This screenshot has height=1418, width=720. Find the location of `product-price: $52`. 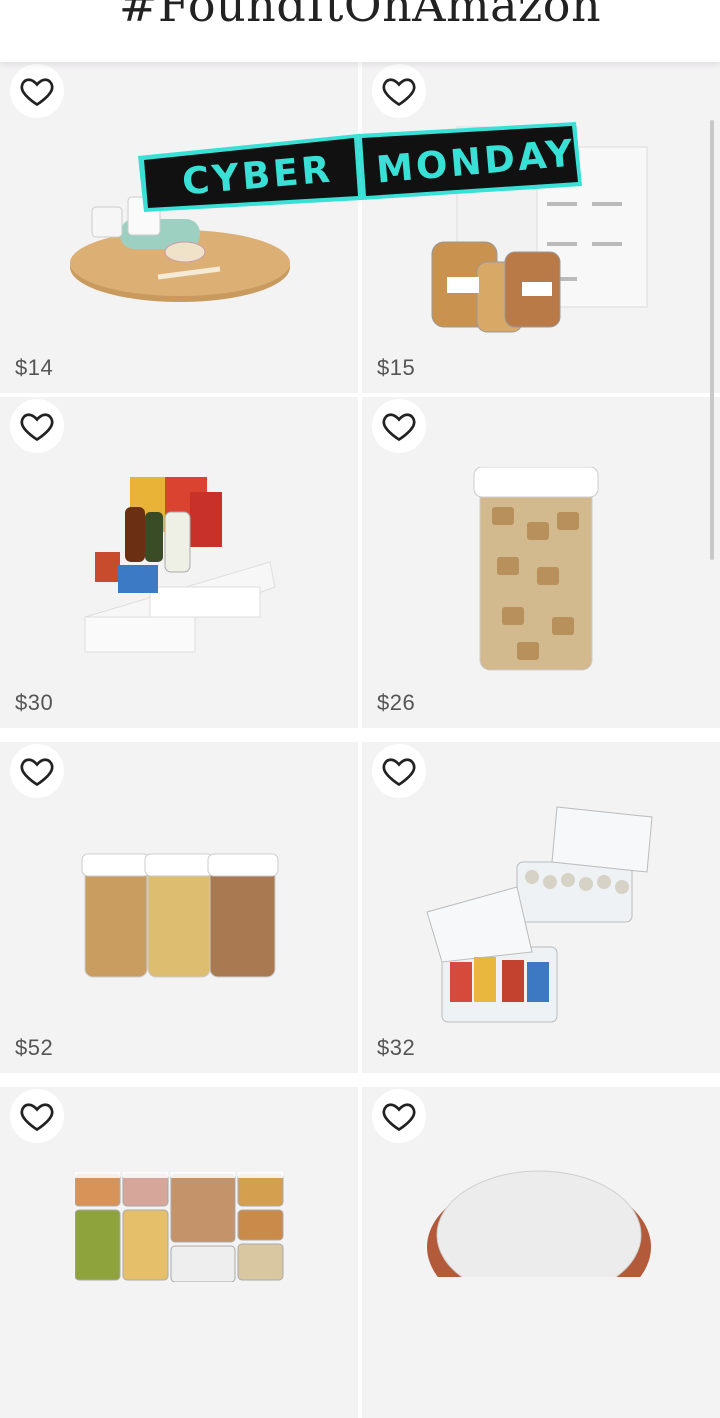

product-price: $52 is located at coordinates (34, 1047).